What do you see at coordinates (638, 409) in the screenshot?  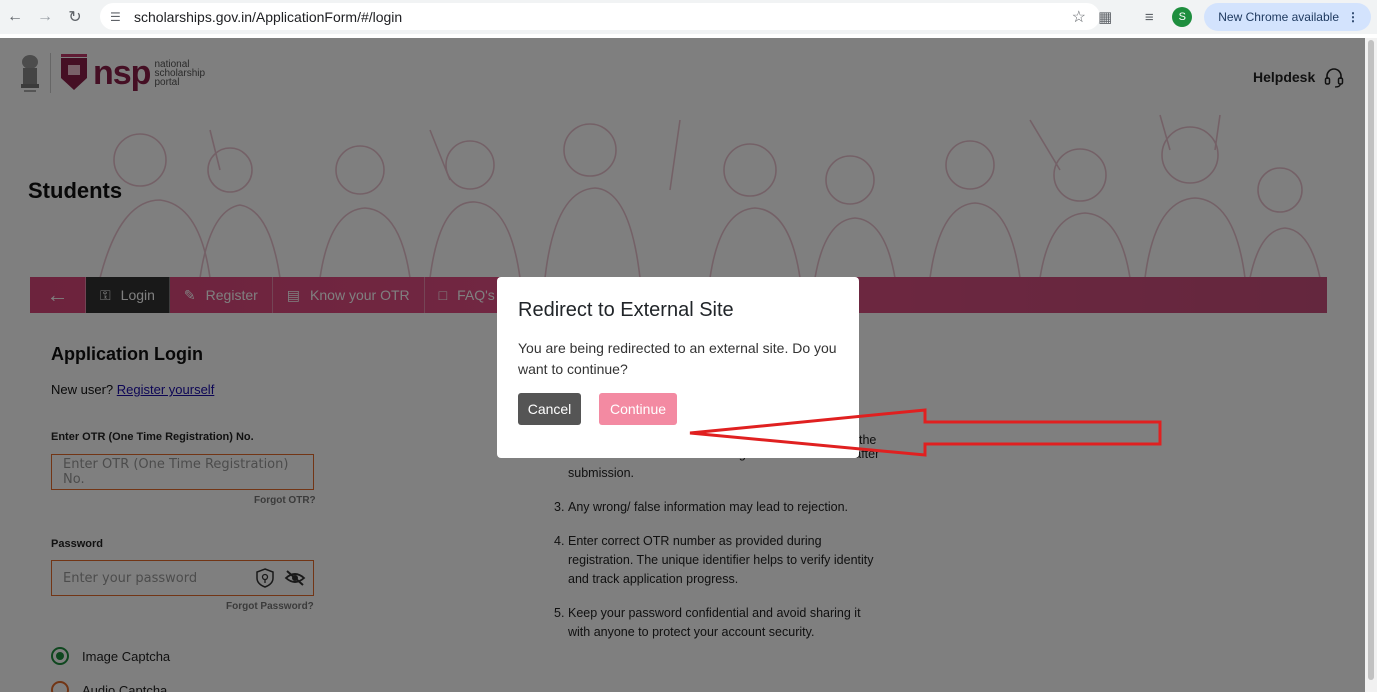 I see `continue-button: Continue` at bounding box center [638, 409].